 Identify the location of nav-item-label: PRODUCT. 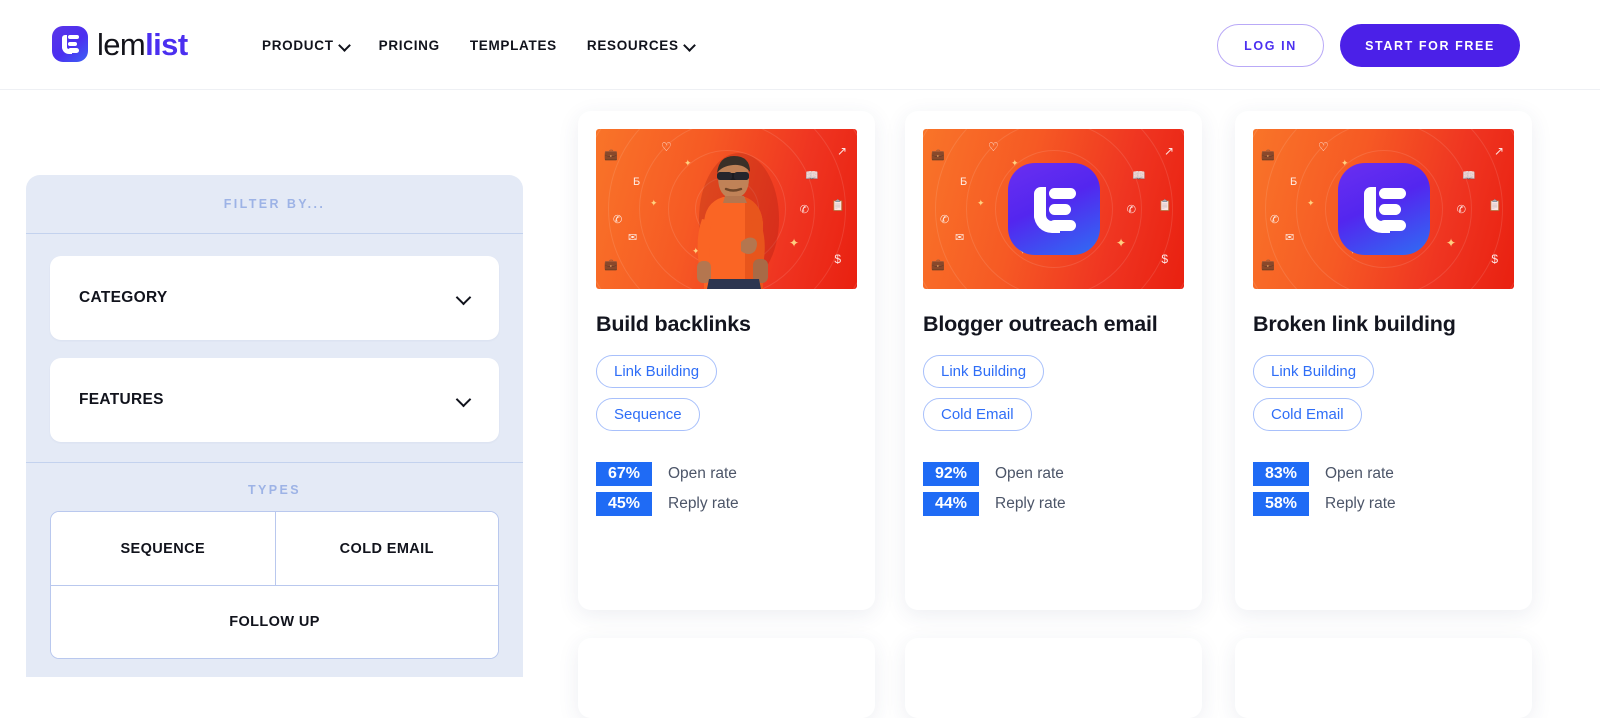
(298, 45).